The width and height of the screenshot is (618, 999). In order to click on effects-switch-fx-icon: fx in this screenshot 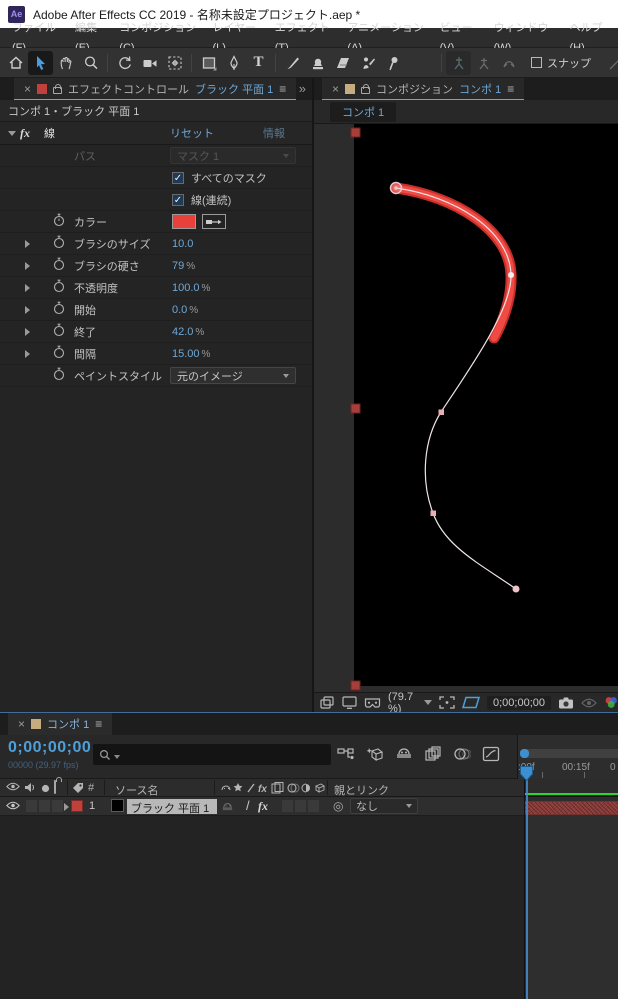, I will do `click(263, 806)`.